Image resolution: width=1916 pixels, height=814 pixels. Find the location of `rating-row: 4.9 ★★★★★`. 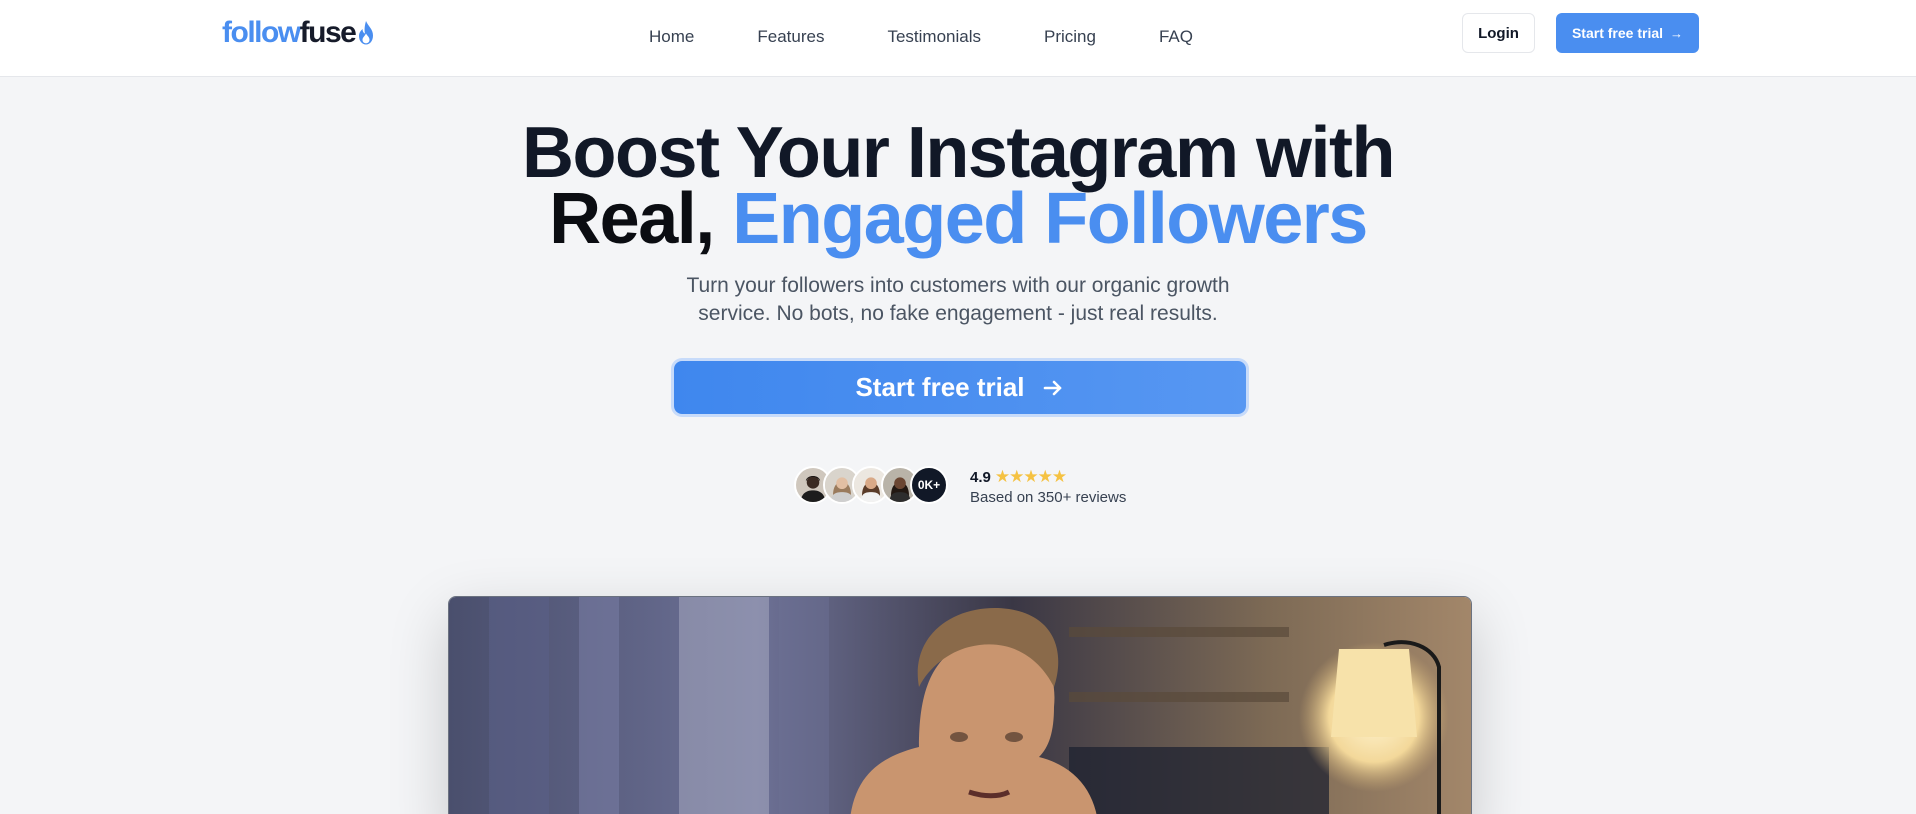

rating-row: 4.9 ★★★★★ is located at coordinates (1018, 477).